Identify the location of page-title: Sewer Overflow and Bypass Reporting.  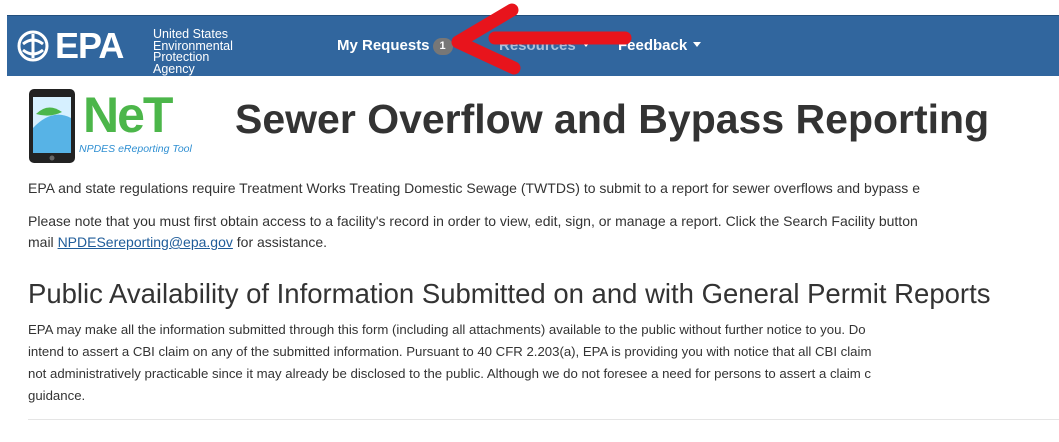
(612, 119).